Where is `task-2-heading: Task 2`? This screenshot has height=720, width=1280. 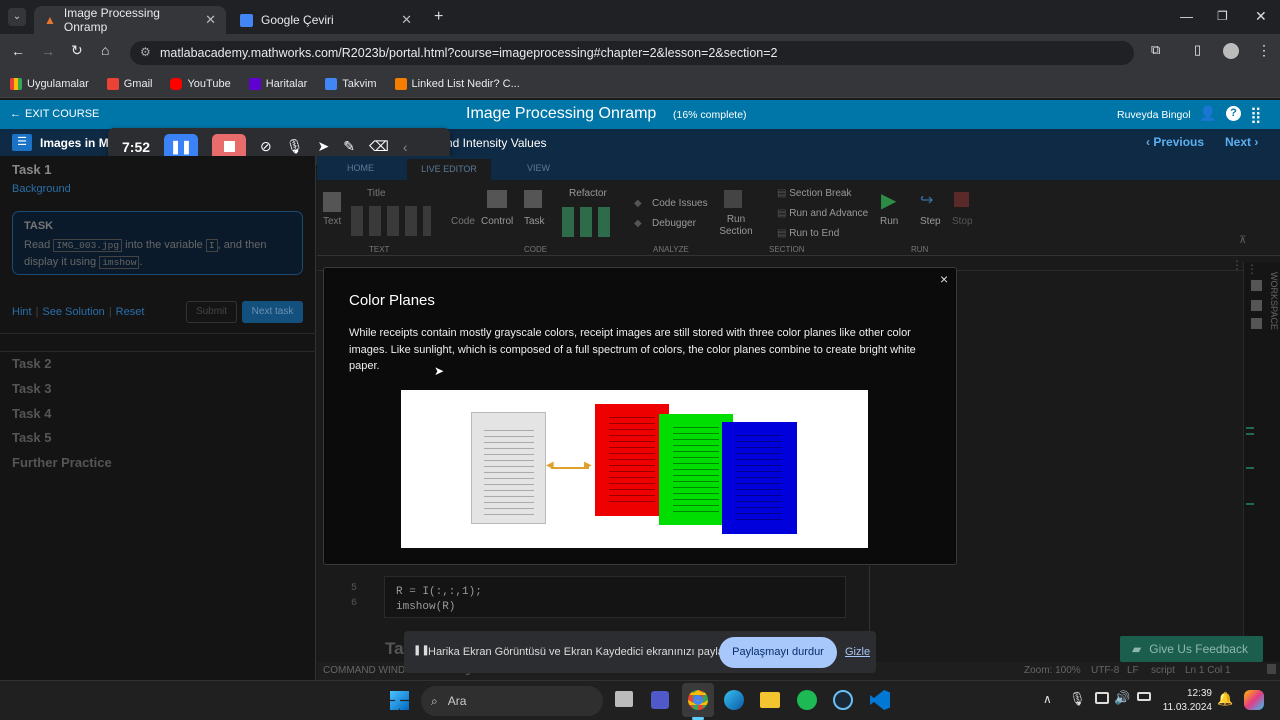 task-2-heading: Task 2 is located at coordinates (32, 363).